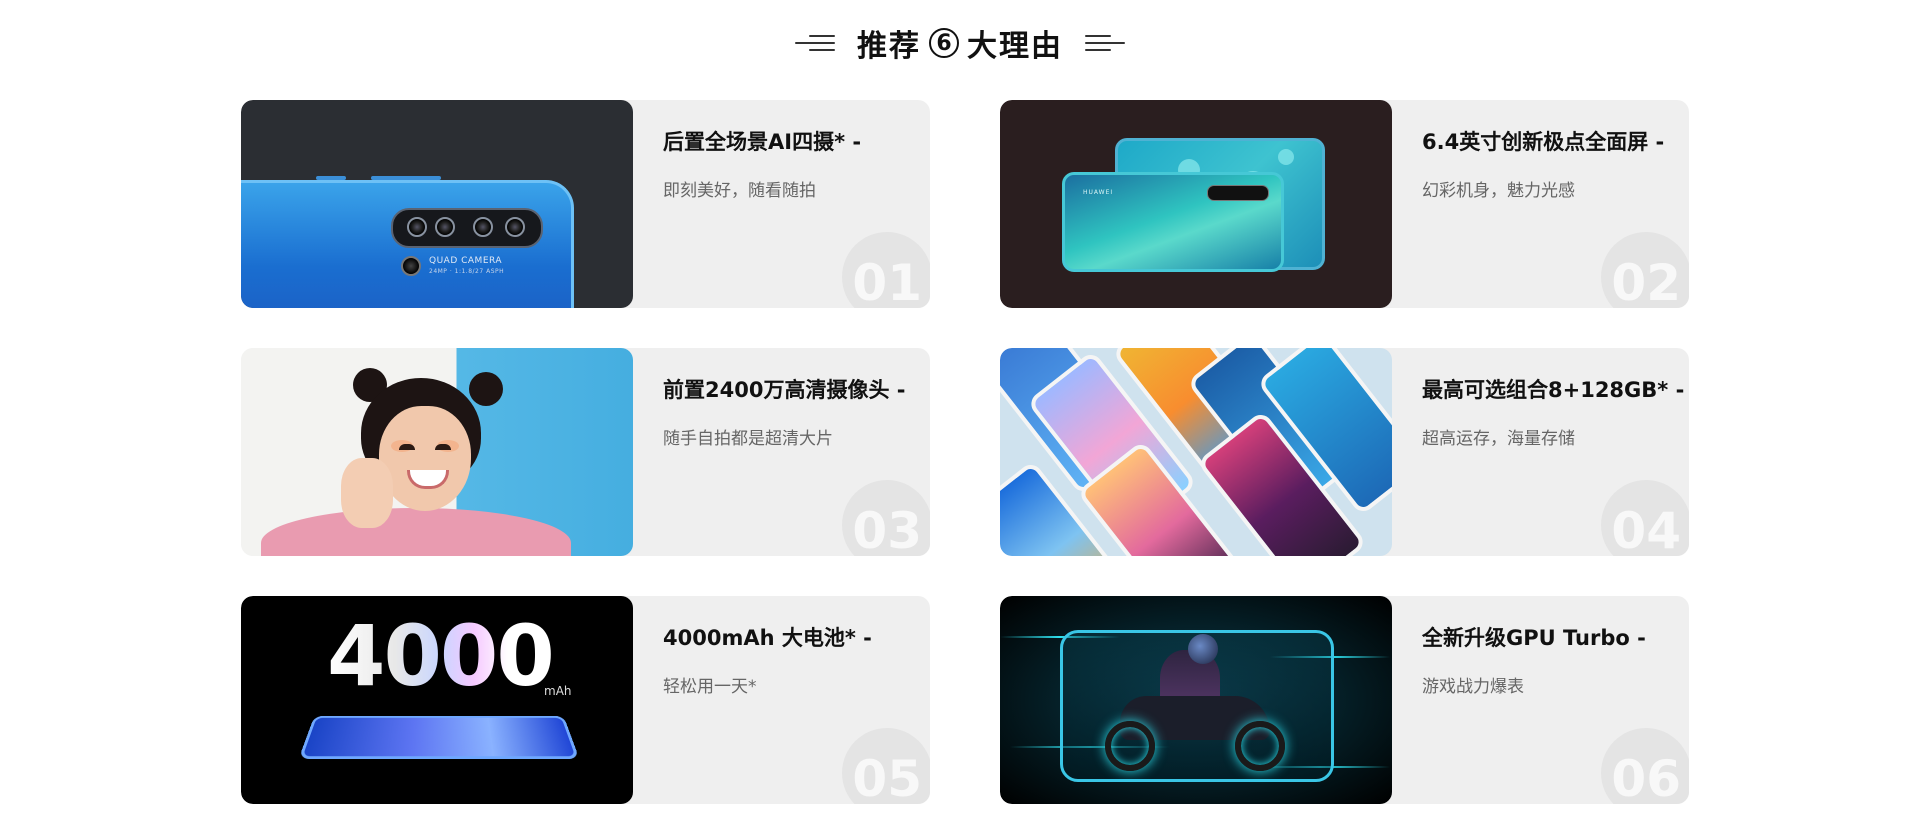 This screenshot has height=830, width=1920. Describe the element at coordinates (784, 390) in the screenshot. I see `card-title: 前置2400万高清摄像头 -` at that location.